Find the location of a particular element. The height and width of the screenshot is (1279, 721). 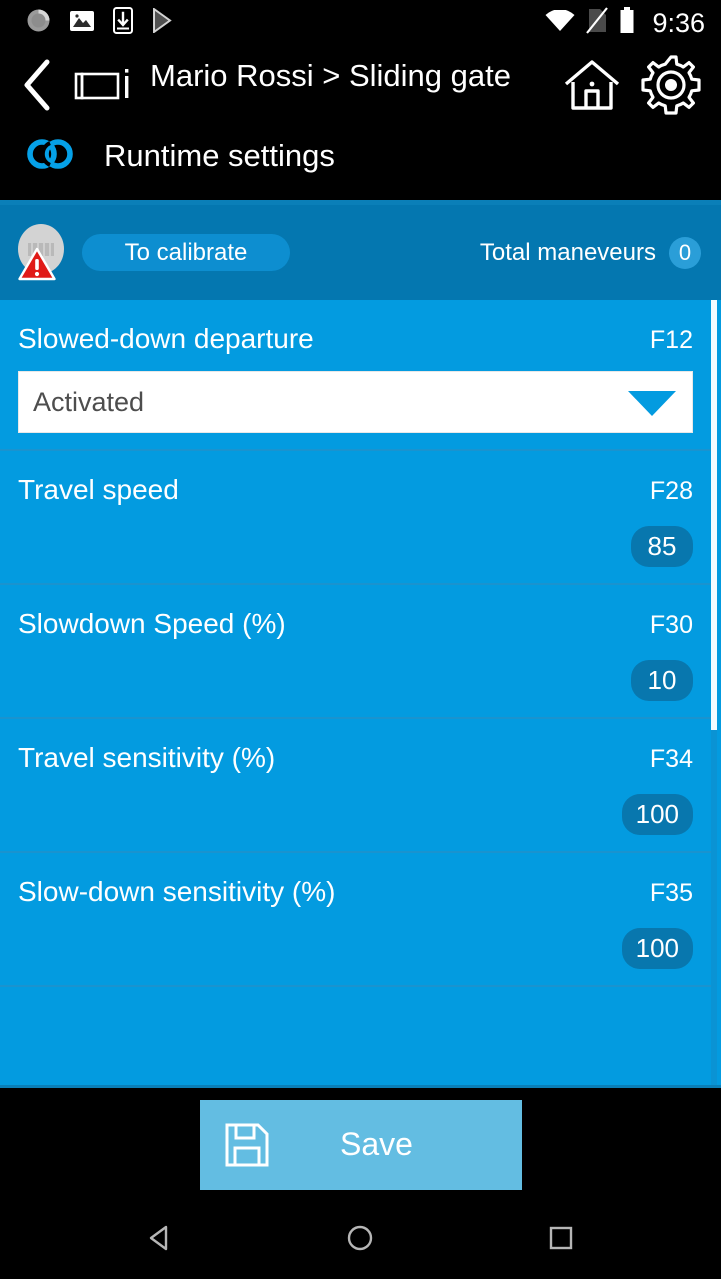

setting-value-area: Activated is located at coordinates (355, 403).